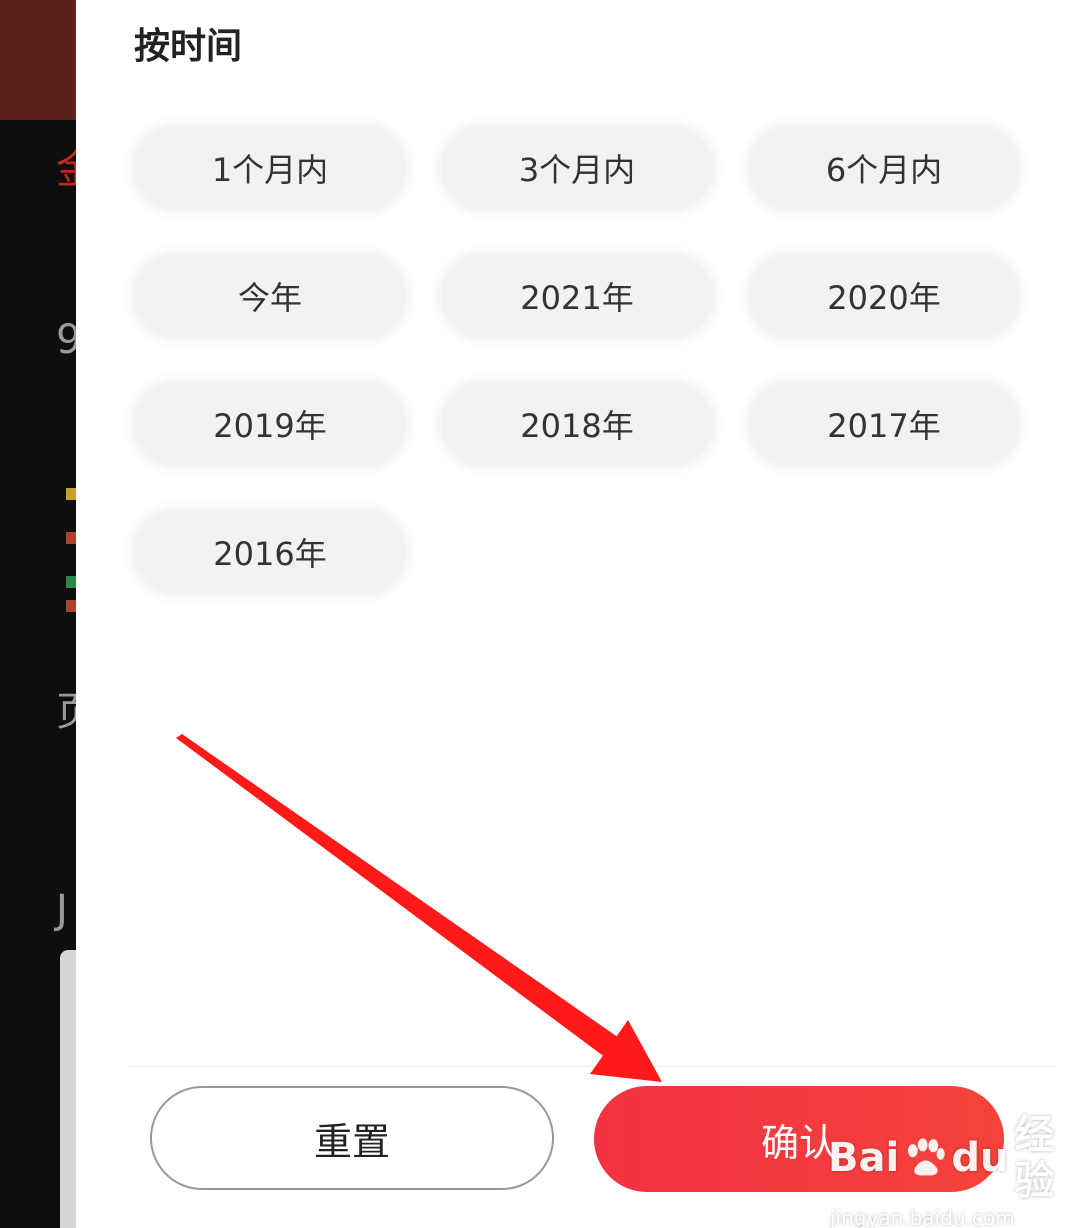  I want to click on chip-label: 2017年, so click(884, 426).